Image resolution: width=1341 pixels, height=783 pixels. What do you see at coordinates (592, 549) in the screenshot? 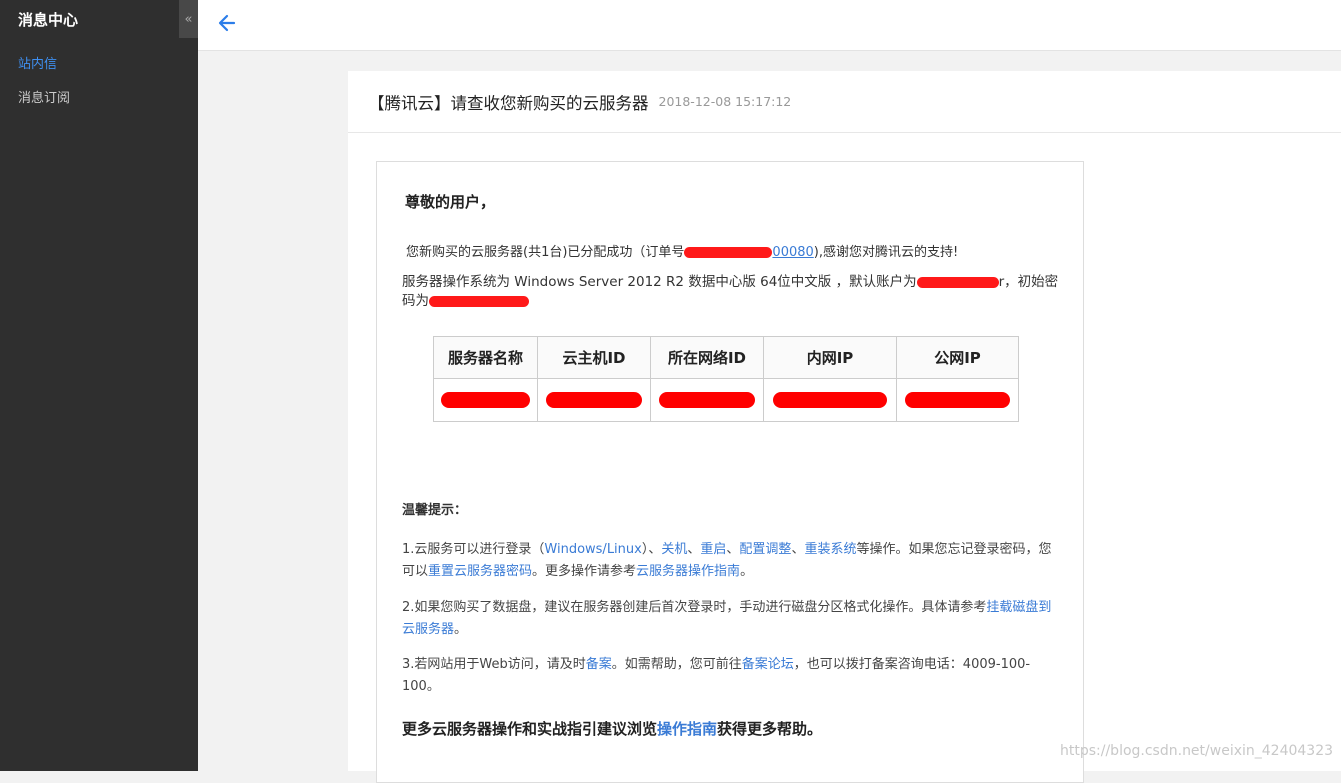
I see `link-windows-linux: Windows/Linux` at bounding box center [592, 549].